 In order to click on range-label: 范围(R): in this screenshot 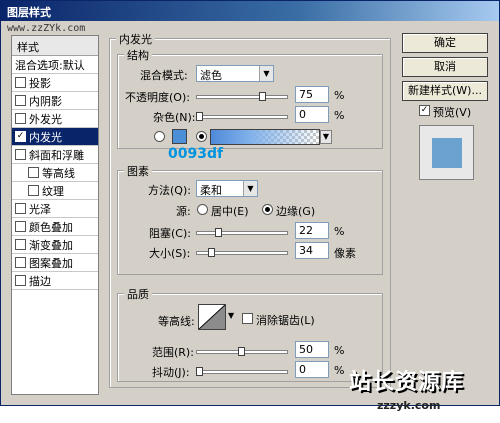, I will do `click(173, 352)`.